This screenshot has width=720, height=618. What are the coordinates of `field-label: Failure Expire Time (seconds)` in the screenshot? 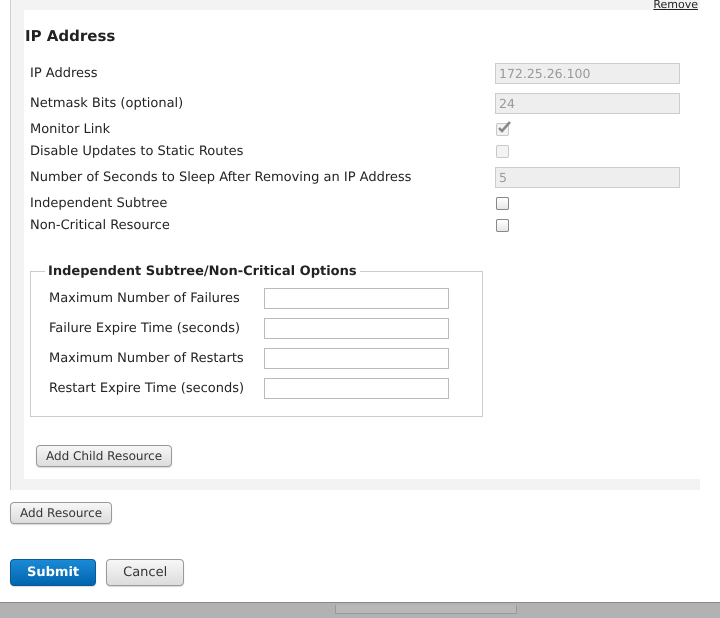 It's located at (145, 328).